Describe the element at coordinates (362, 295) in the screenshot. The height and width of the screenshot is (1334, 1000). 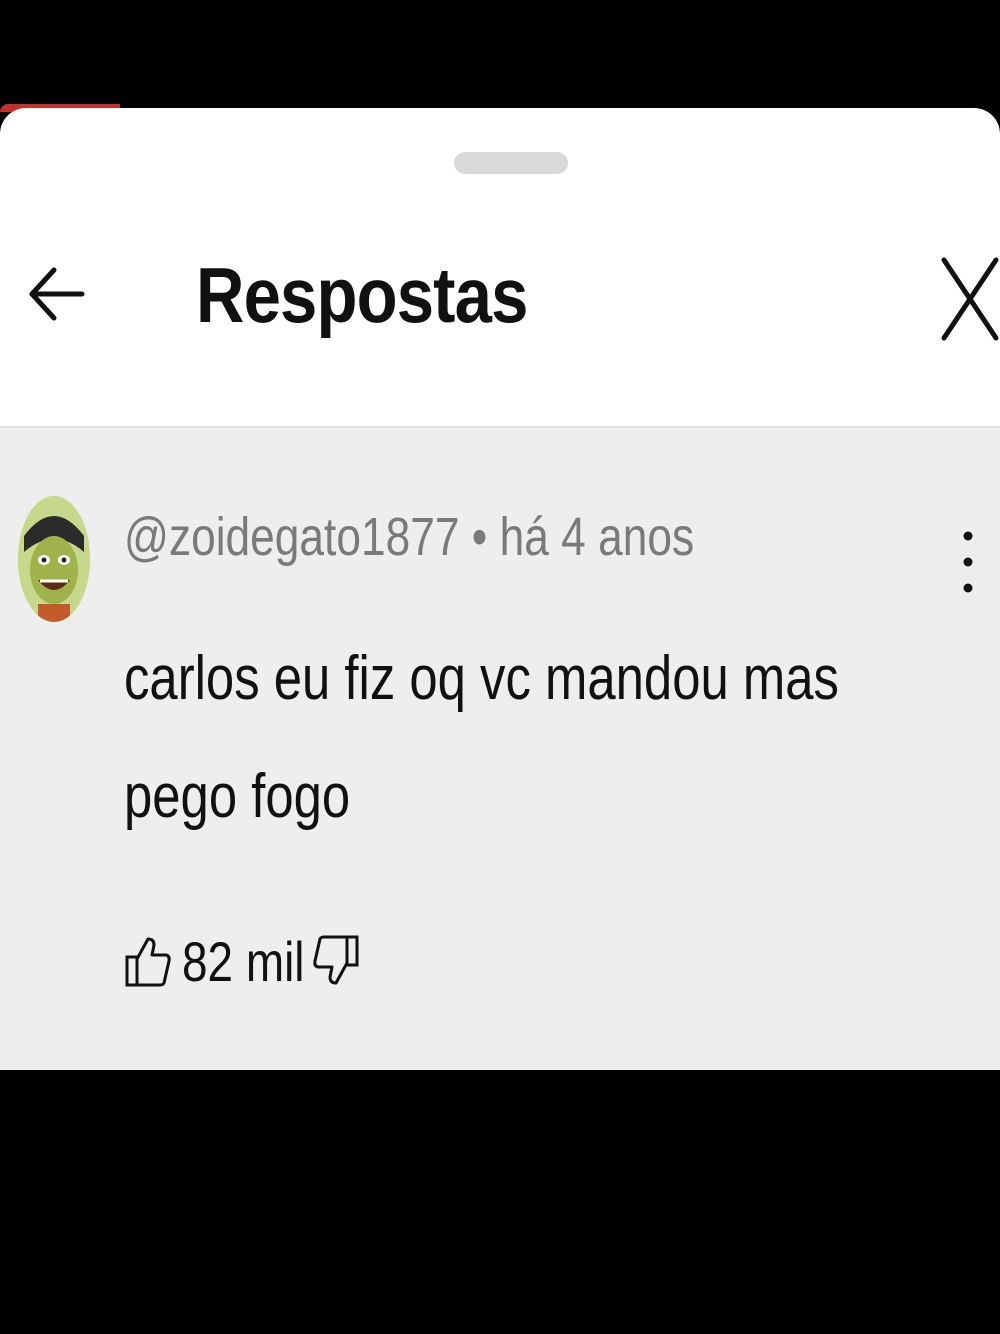
I see `page-title: Respostas` at that location.